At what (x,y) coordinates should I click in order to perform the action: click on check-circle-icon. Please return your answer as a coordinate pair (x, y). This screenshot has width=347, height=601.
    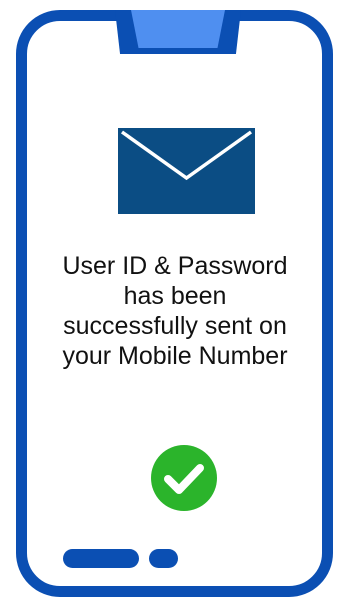
    Looking at the image, I should click on (184, 478).